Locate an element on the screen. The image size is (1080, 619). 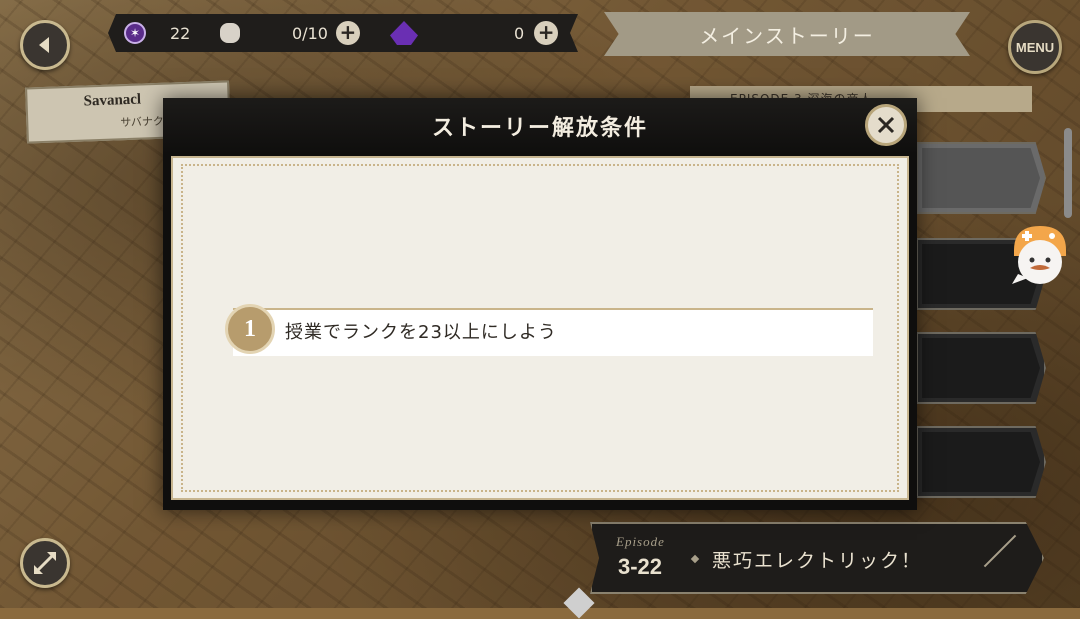
menu-label: MENU is located at coordinates (1035, 47).